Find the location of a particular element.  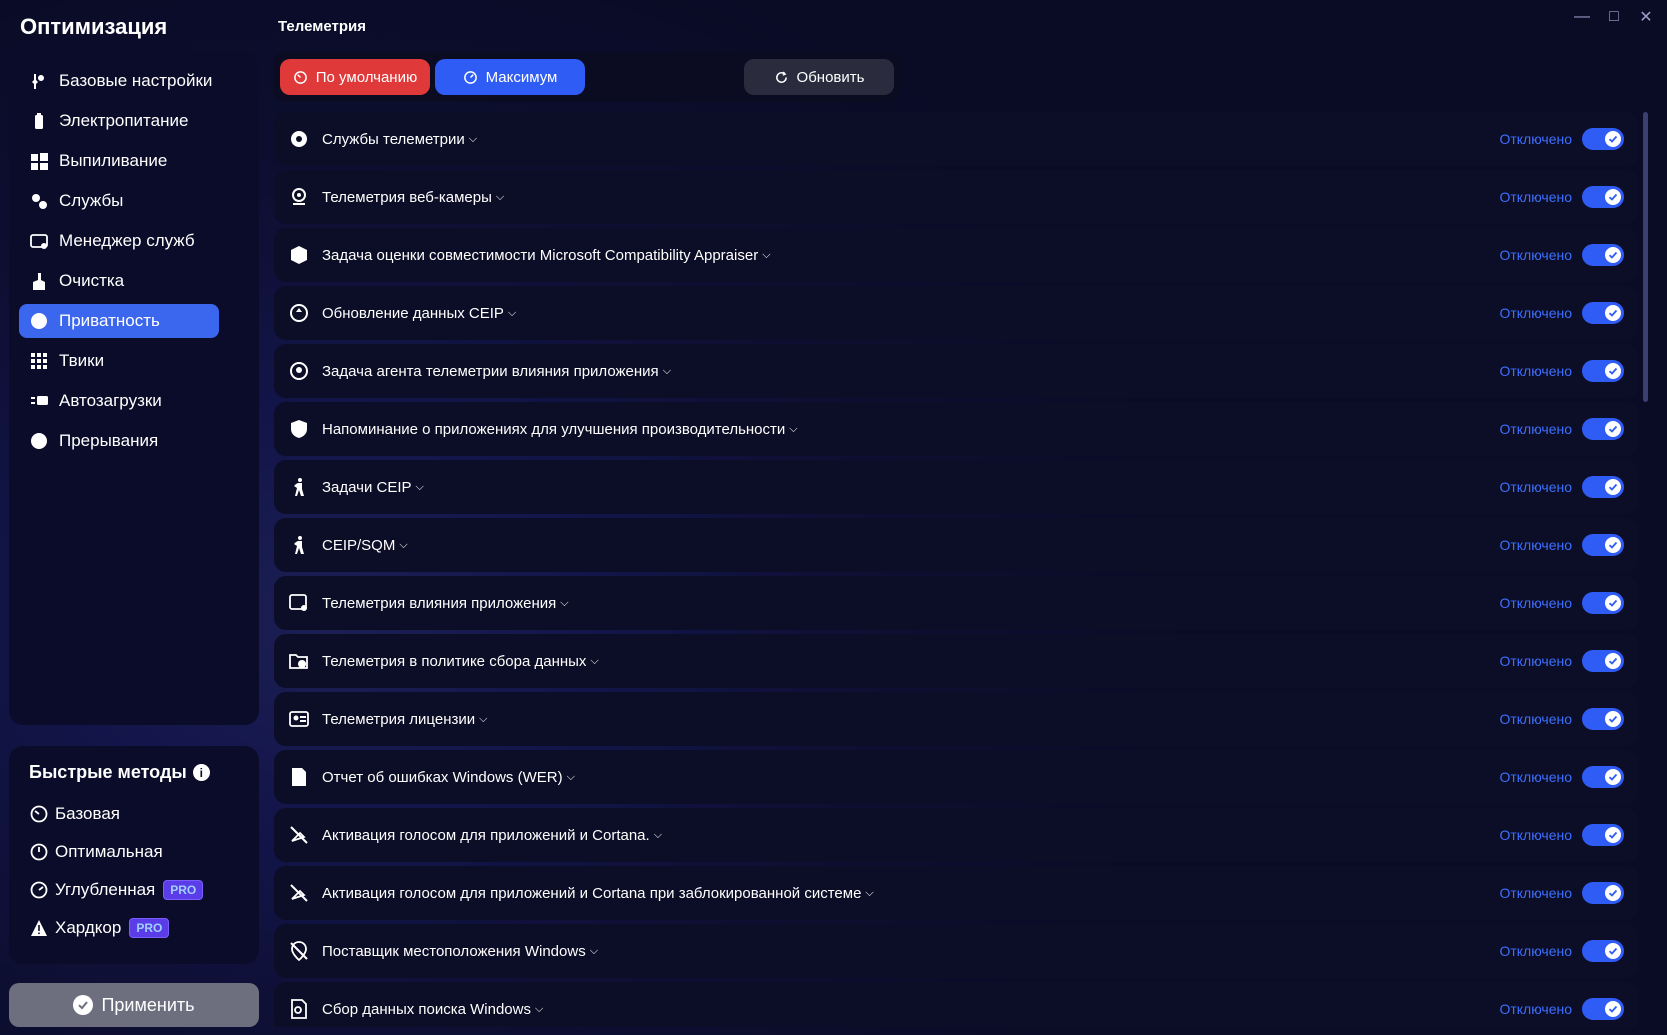

voice-off-icon is located at coordinates (299, 835).